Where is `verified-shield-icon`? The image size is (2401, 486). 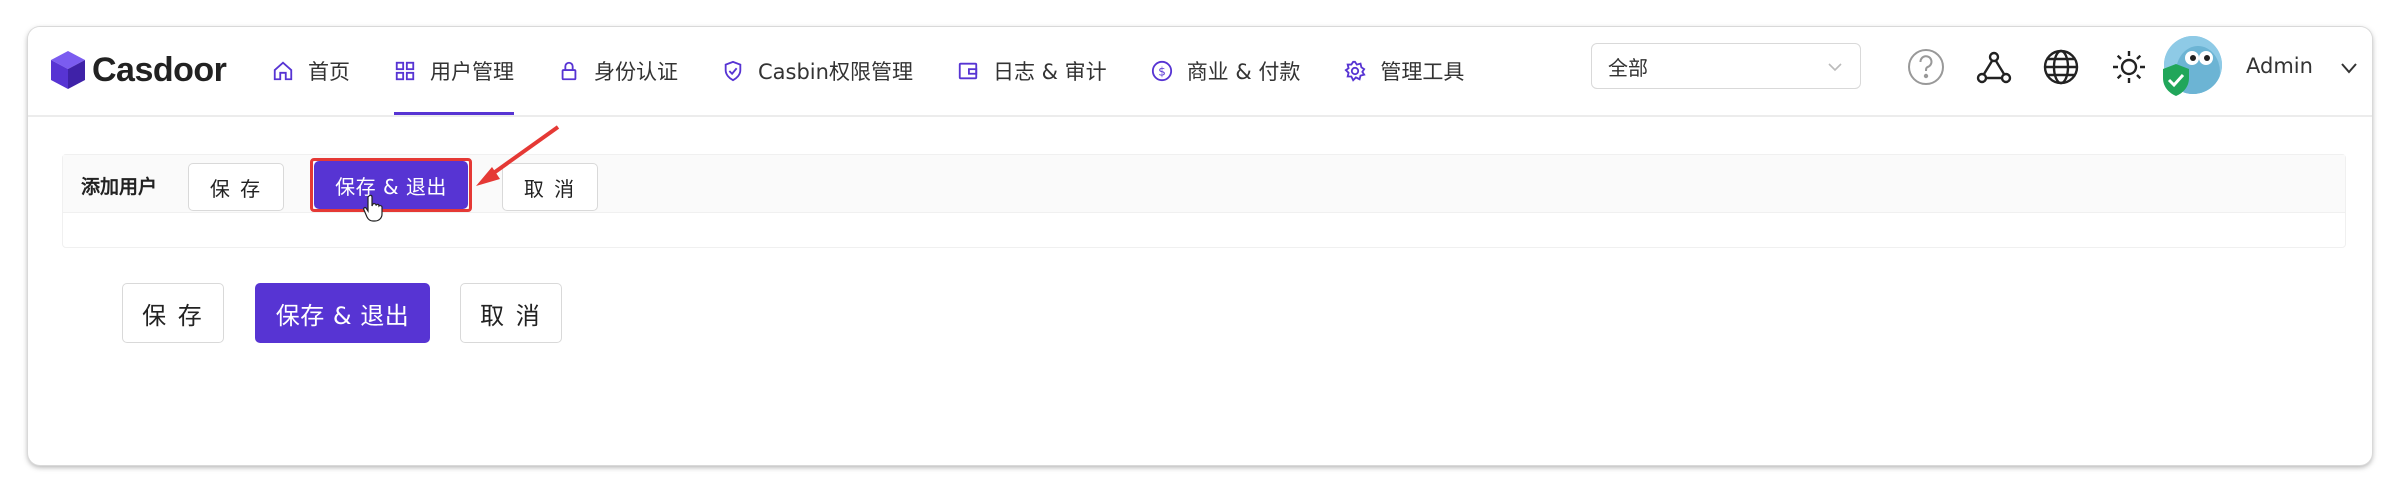 verified-shield-icon is located at coordinates (2176, 80).